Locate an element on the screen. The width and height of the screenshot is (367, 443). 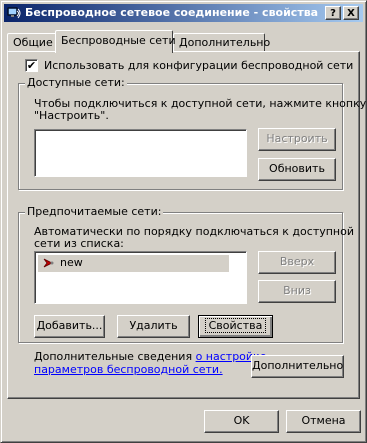
remove-network-button-label: Удалить is located at coordinates (153, 325).